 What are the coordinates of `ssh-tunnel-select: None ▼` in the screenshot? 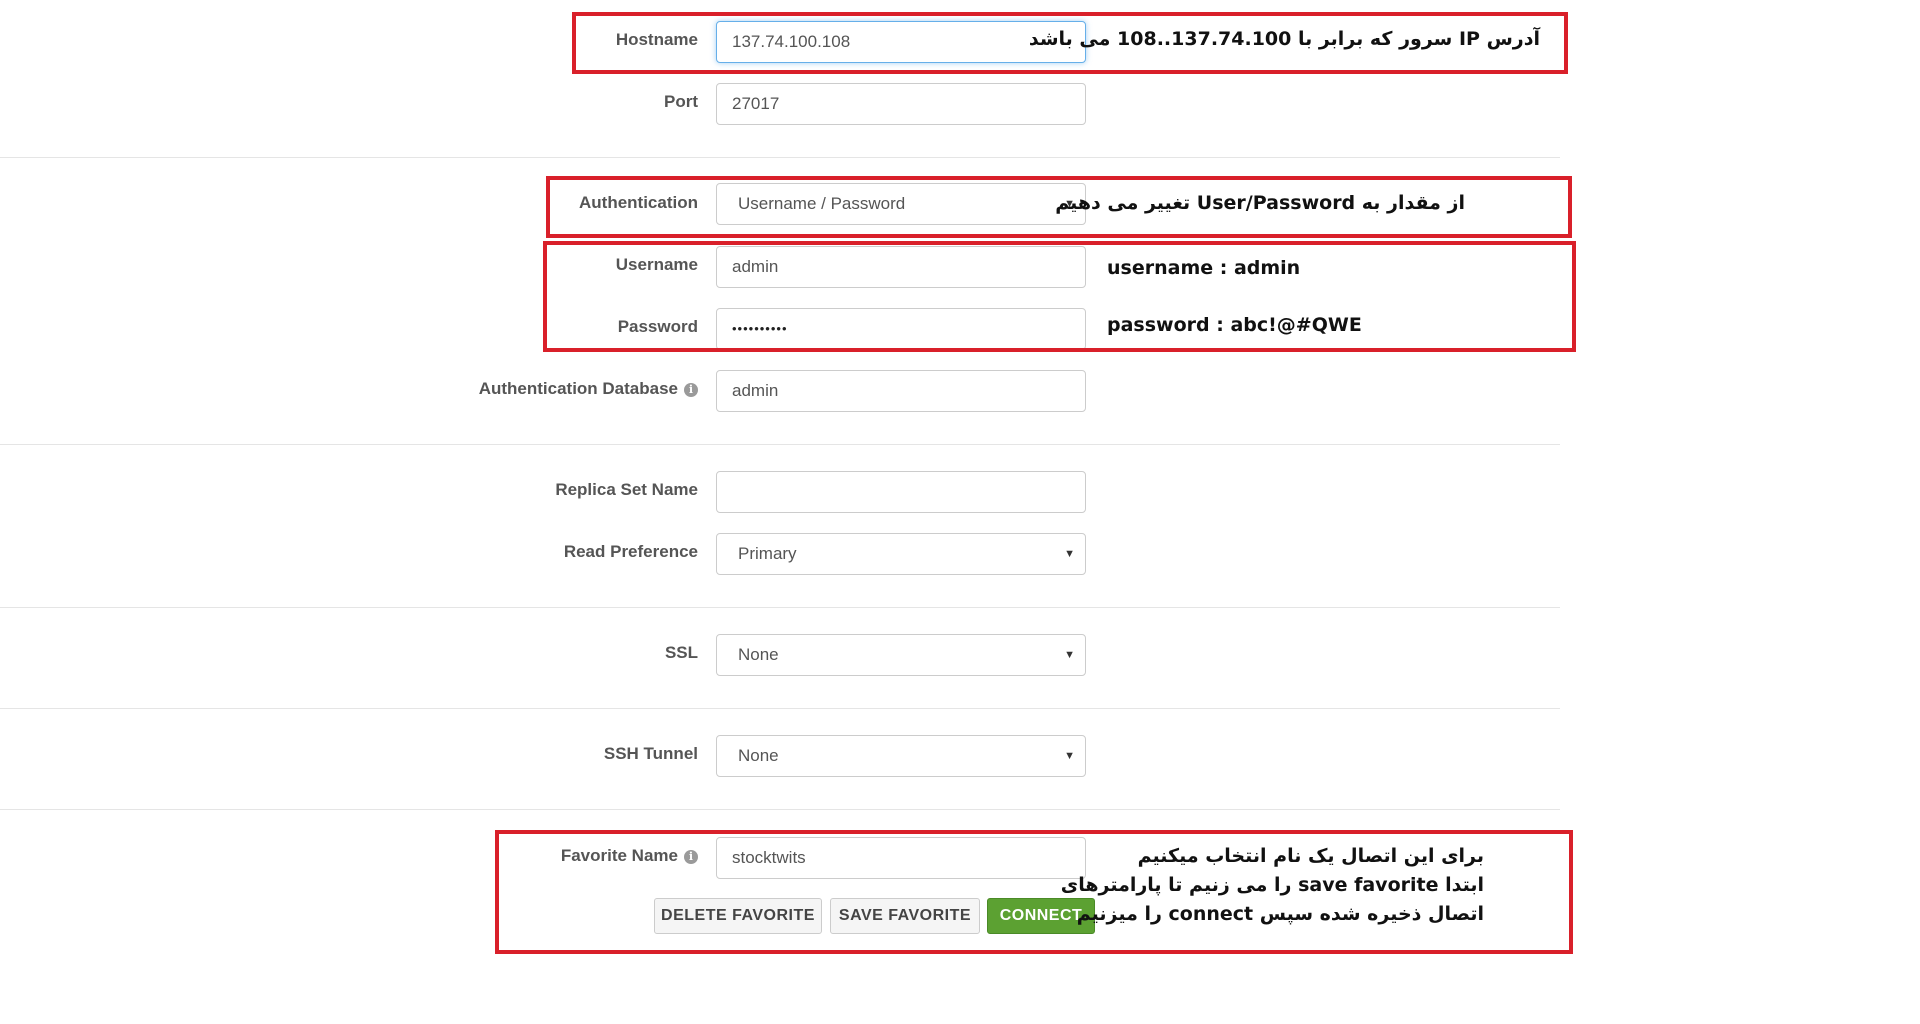 It's located at (901, 756).